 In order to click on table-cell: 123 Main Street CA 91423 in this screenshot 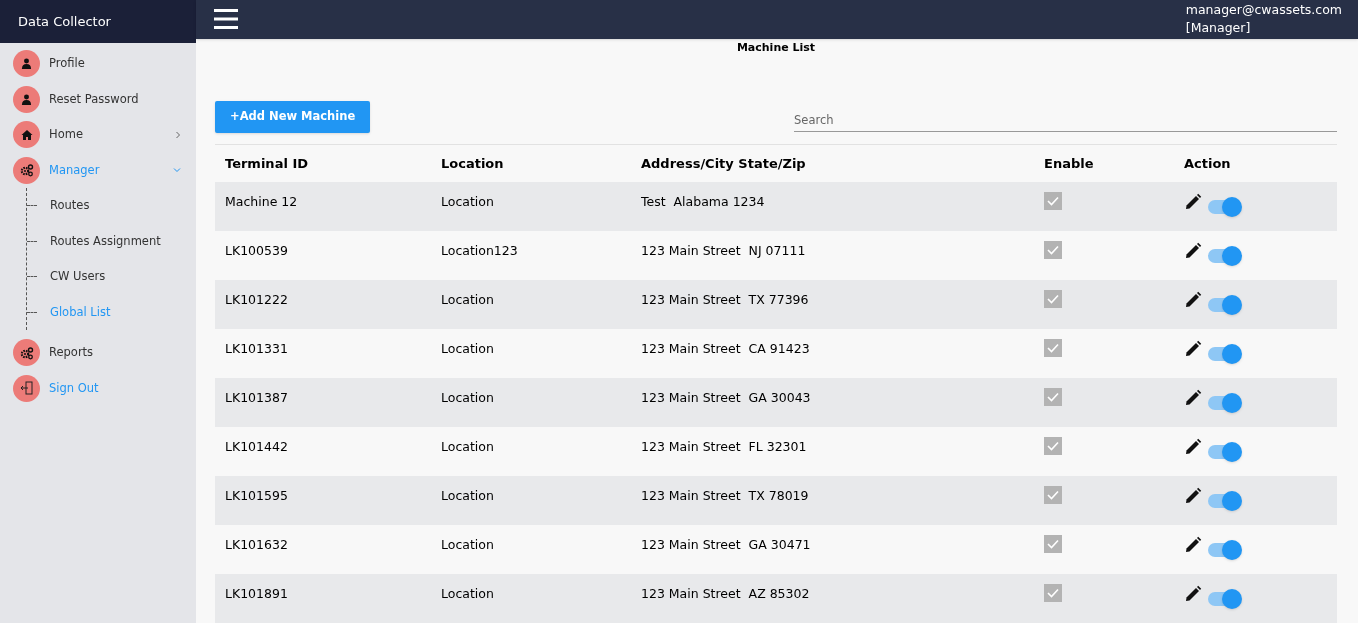, I will do `click(832, 353)`.